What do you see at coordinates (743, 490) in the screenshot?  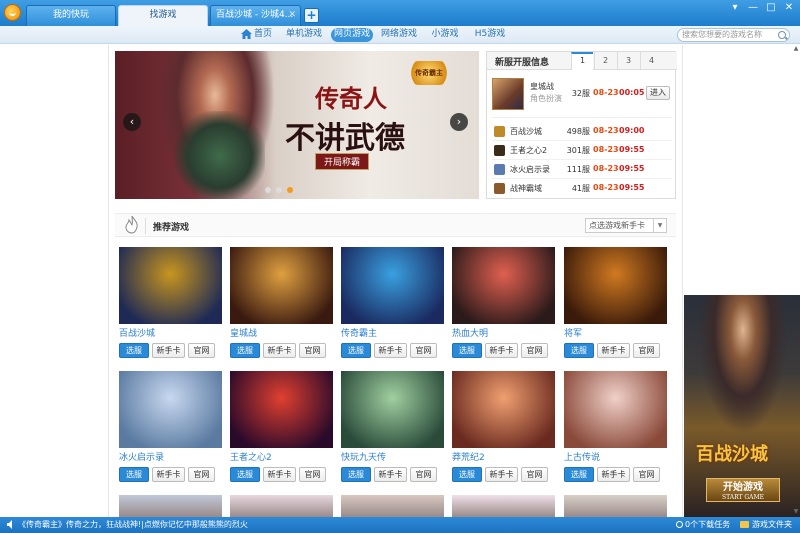 I see `start-game-button: 开始游戏 START GAME` at bounding box center [743, 490].